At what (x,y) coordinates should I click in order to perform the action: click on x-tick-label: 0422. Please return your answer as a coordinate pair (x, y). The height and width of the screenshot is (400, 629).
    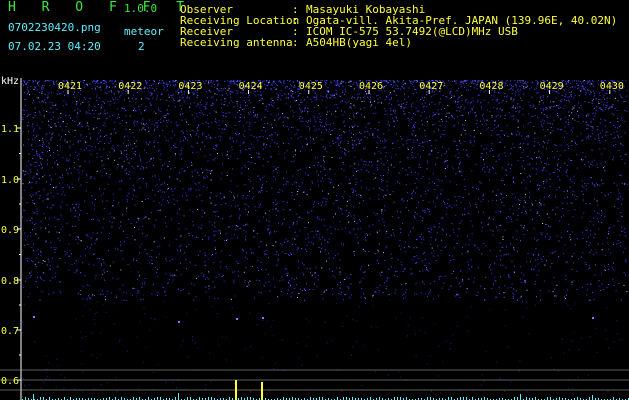
    Looking at the image, I should click on (130, 86).